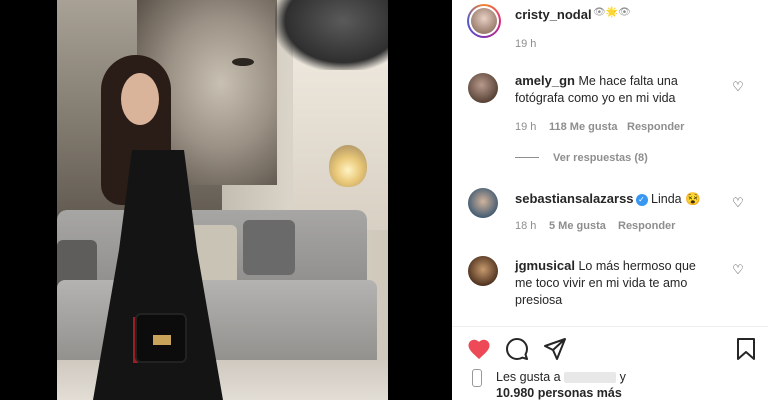 The width and height of the screenshot is (768, 400). I want to click on comment-2: sebastiansalazarss ✓ Linda 😵, so click(625, 199).